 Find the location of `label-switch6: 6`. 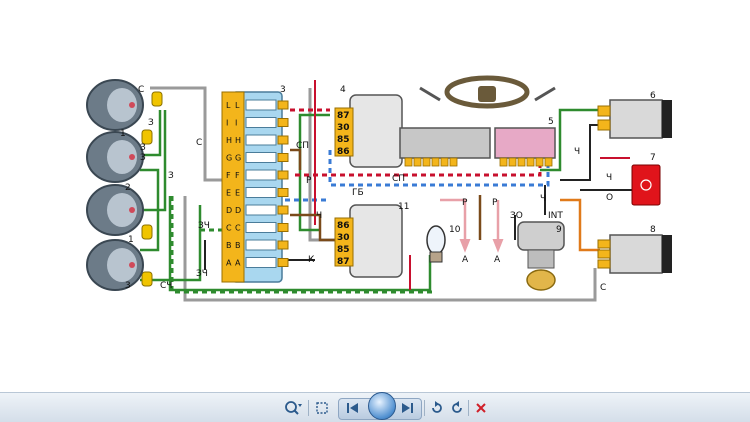

label-switch6: 6 is located at coordinates (653, 96).